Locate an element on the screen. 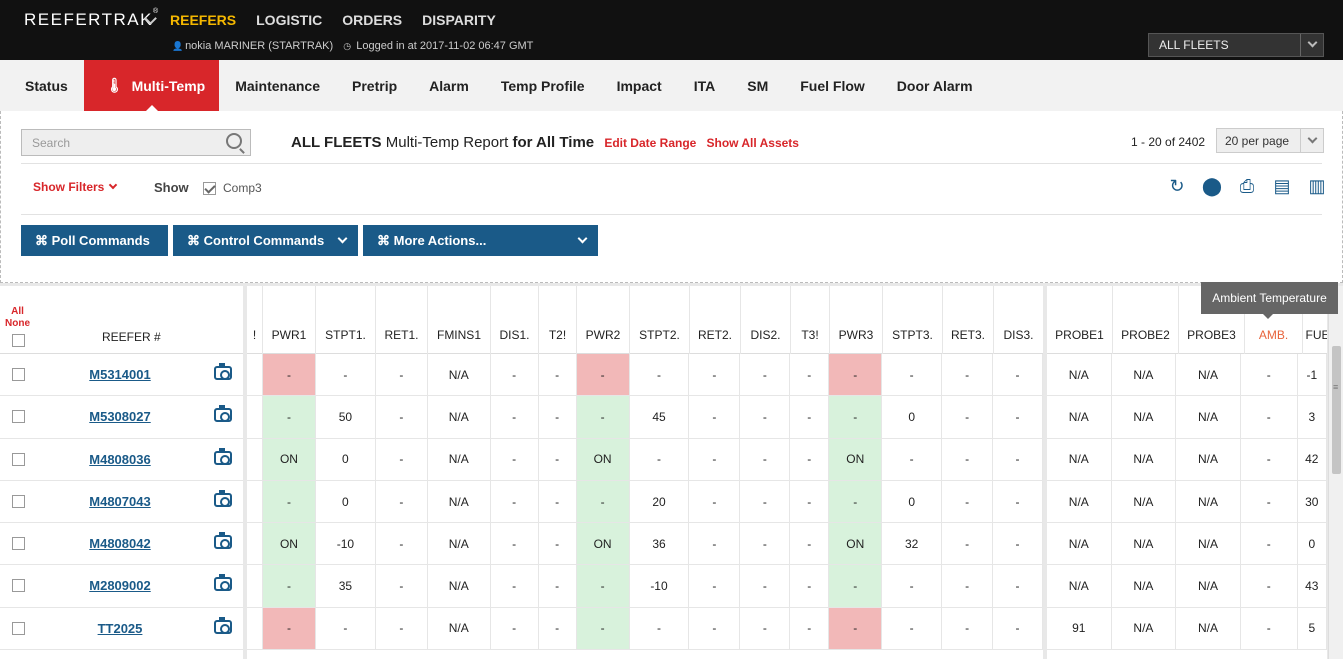 The width and height of the screenshot is (1343, 659). poll-commands-button: ⌘ Poll Commands is located at coordinates (94, 240).